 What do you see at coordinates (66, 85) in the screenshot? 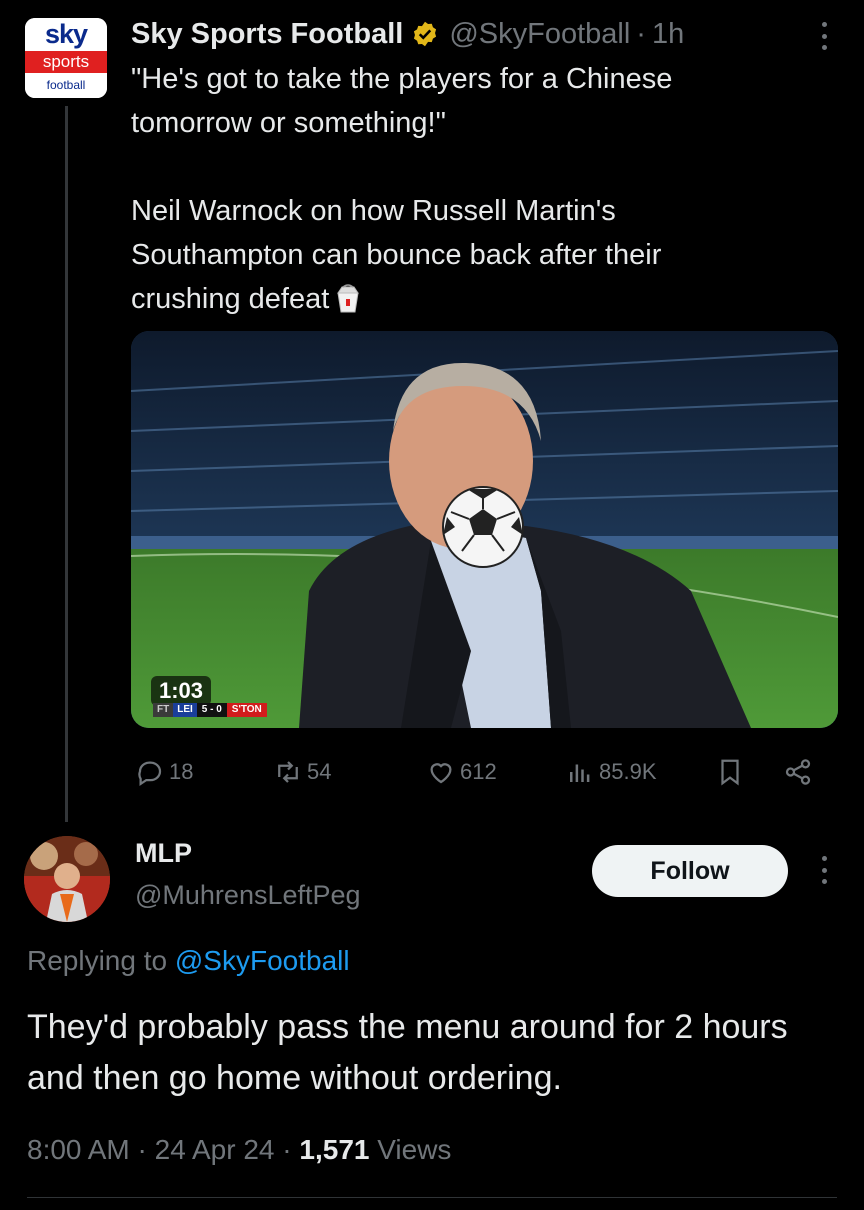
I see `logo-football-text: football` at bounding box center [66, 85].